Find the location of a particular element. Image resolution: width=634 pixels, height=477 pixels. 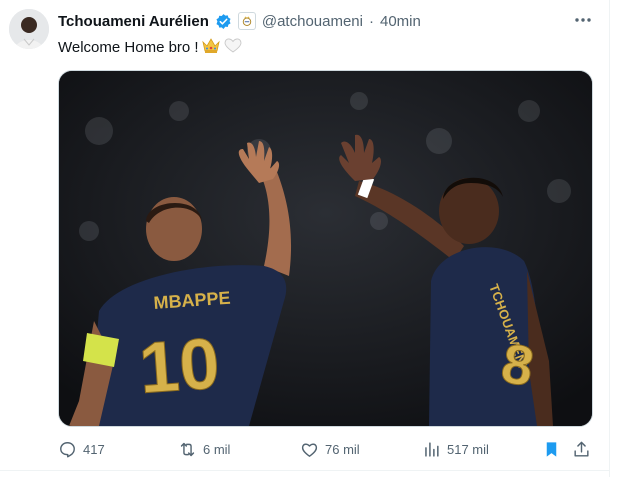

tweet-text: Welcome Home bro ! is located at coordinates (150, 48).